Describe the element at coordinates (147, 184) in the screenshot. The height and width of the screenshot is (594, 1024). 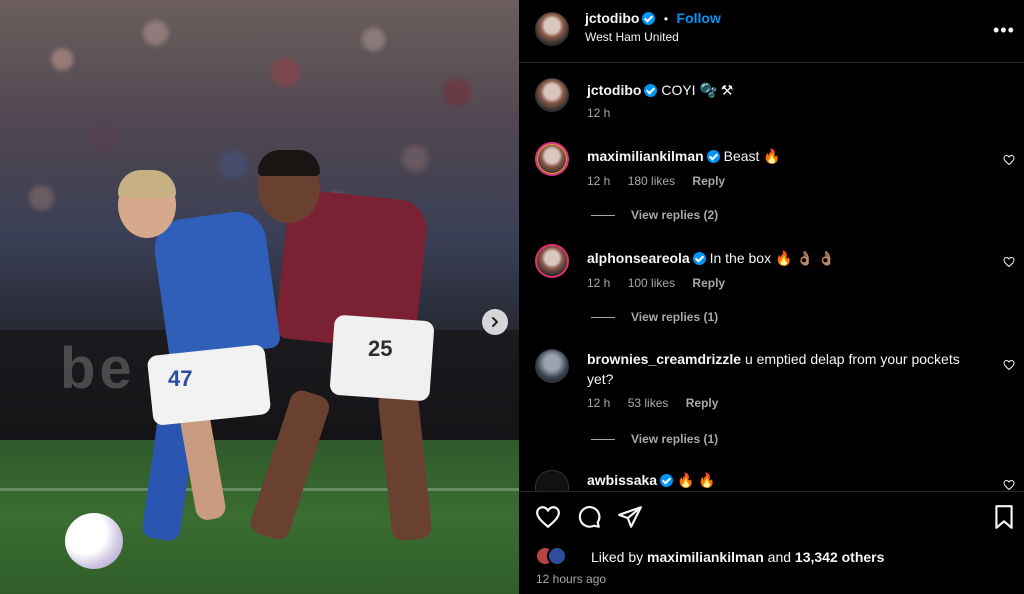
I see `home-player-hair` at that location.